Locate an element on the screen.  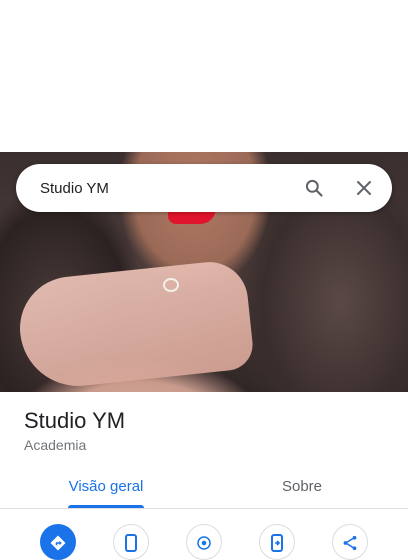
tab-about-label: Sobre is located at coordinates (302, 486).